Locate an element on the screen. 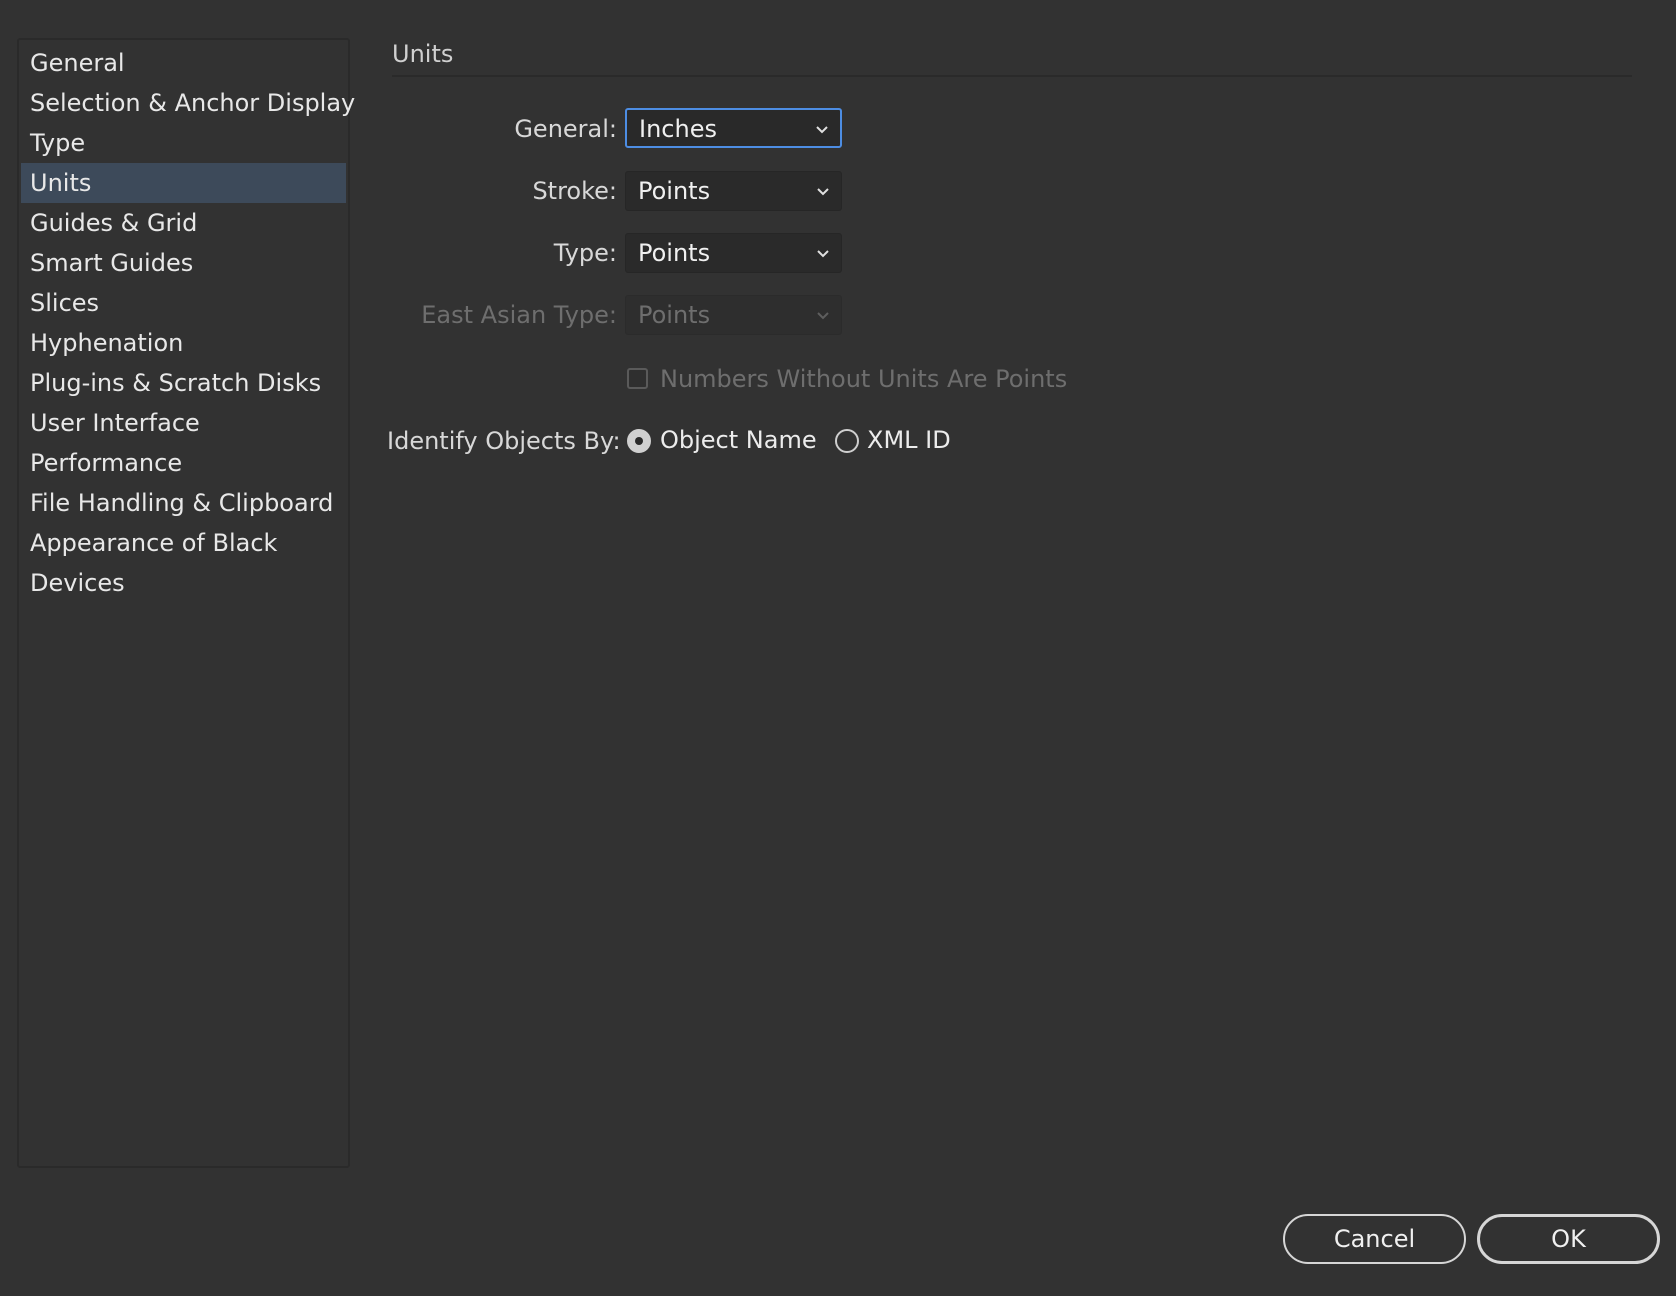  sidebar-item-hyphenation: Hyphenation is located at coordinates (183, 343).